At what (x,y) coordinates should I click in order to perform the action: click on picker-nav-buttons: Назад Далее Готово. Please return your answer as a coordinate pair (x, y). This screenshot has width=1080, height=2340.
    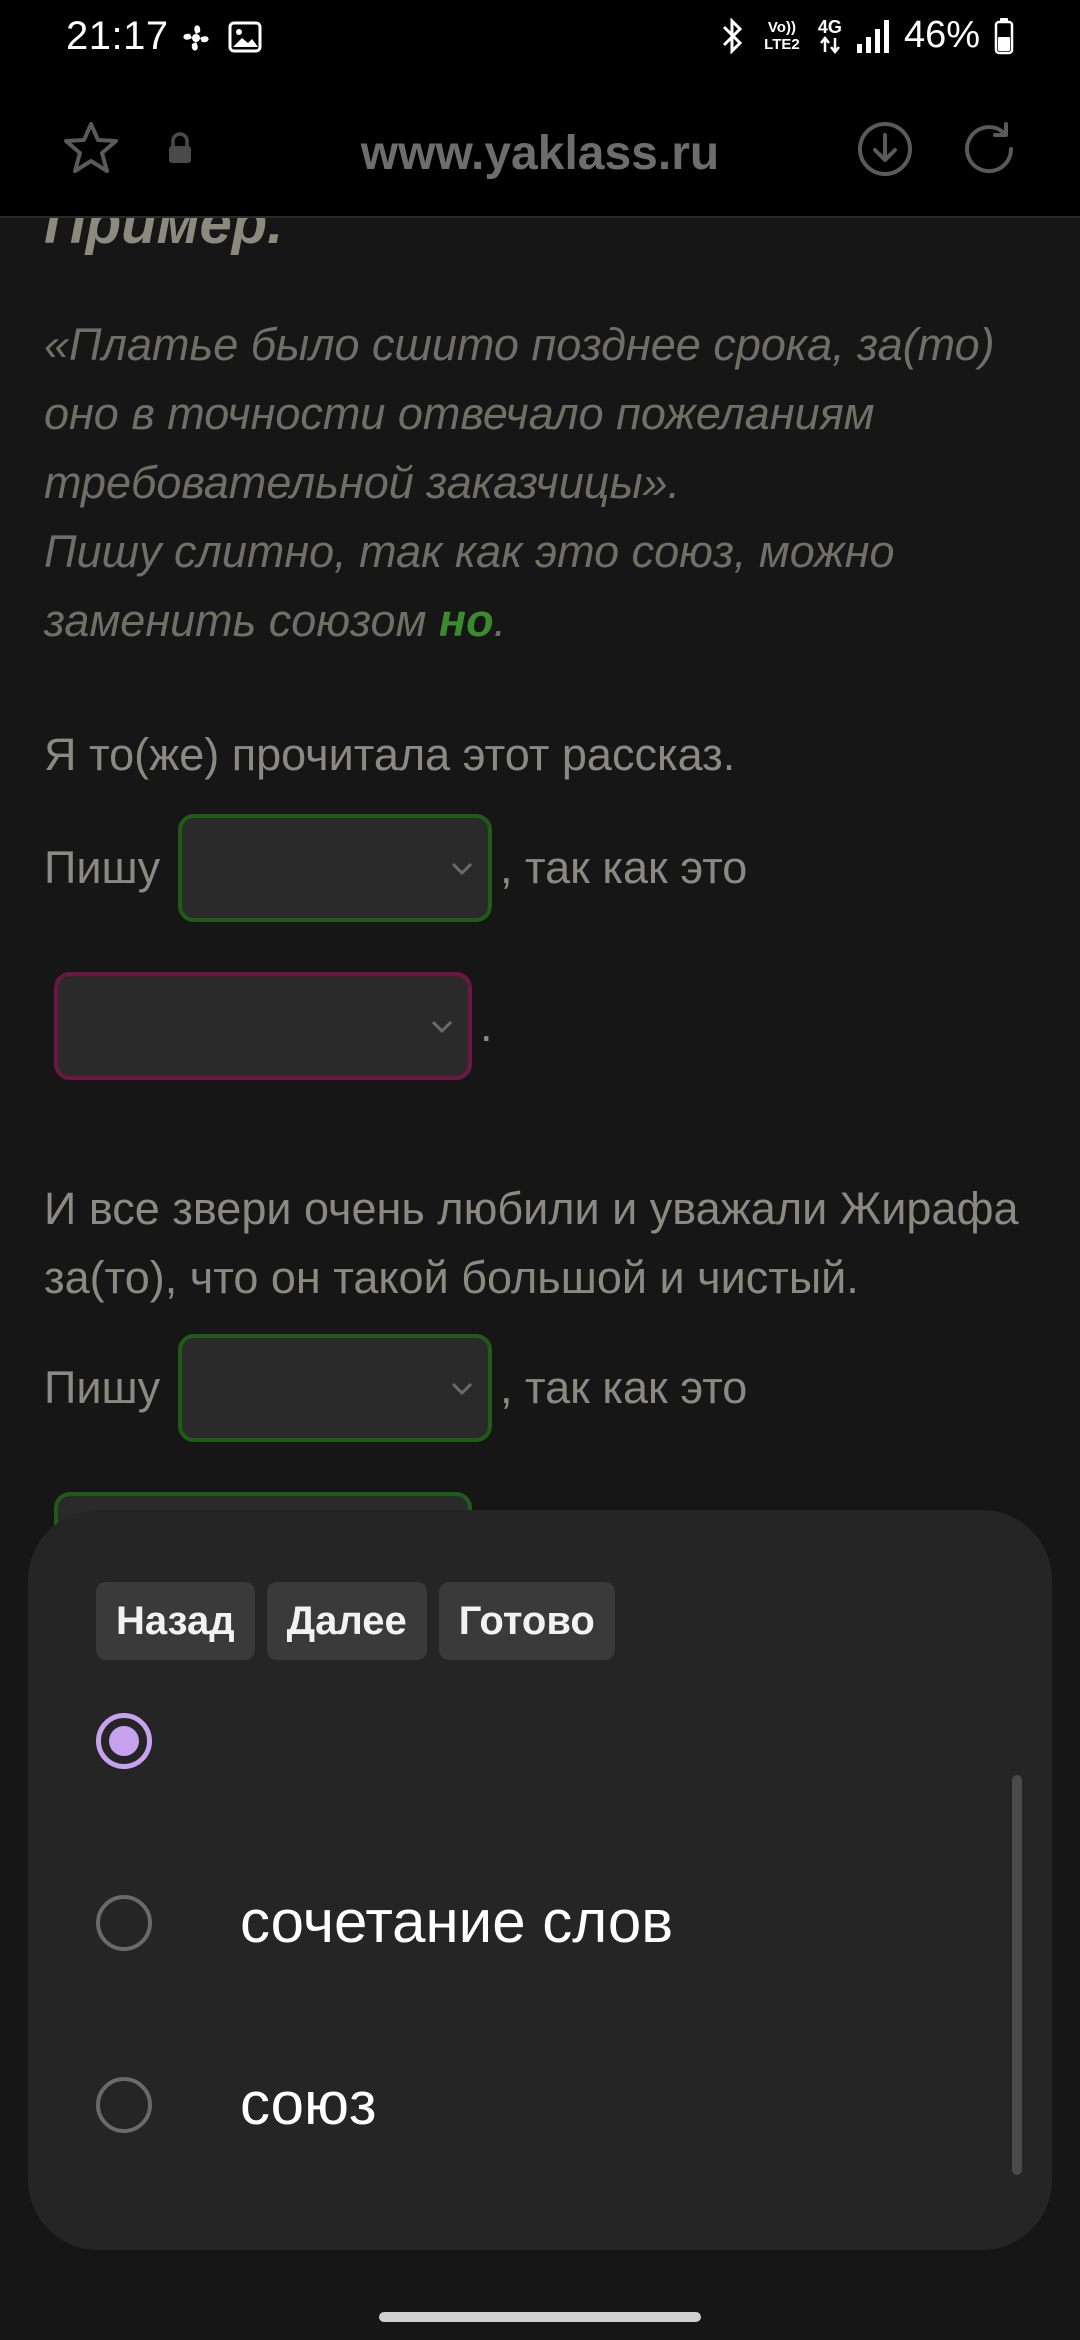
    Looking at the image, I should click on (355, 1621).